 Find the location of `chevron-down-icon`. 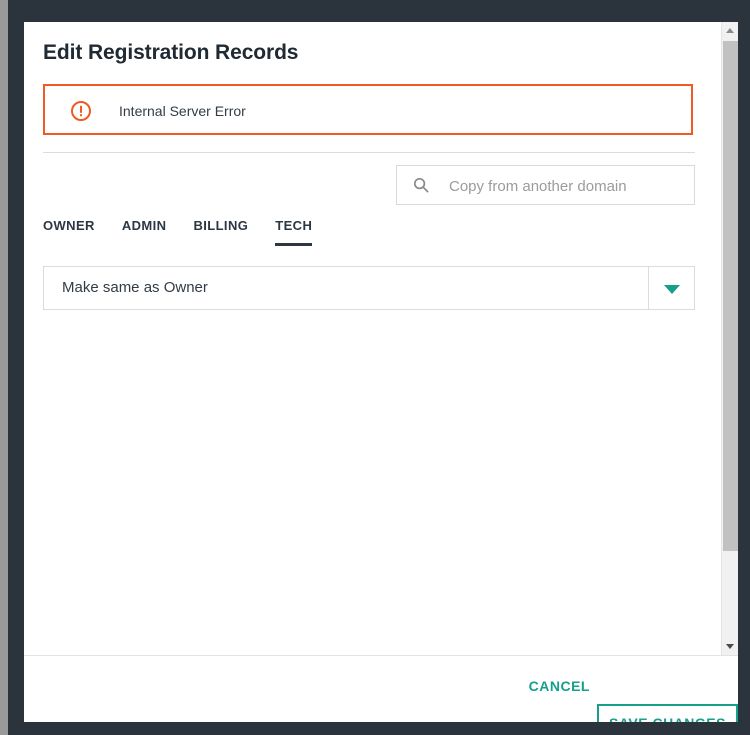

chevron-down-icon is located at coordinates (672, 289).